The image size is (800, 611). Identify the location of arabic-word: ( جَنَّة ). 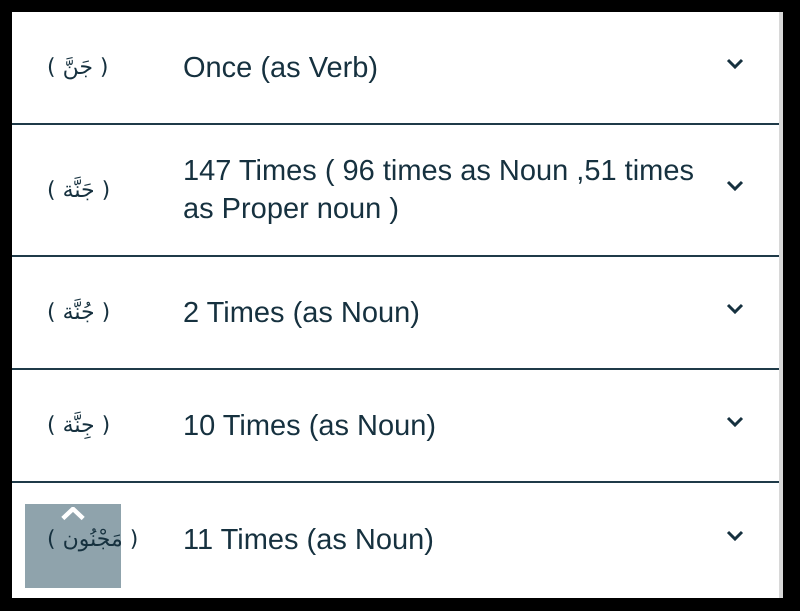
(79, 190).